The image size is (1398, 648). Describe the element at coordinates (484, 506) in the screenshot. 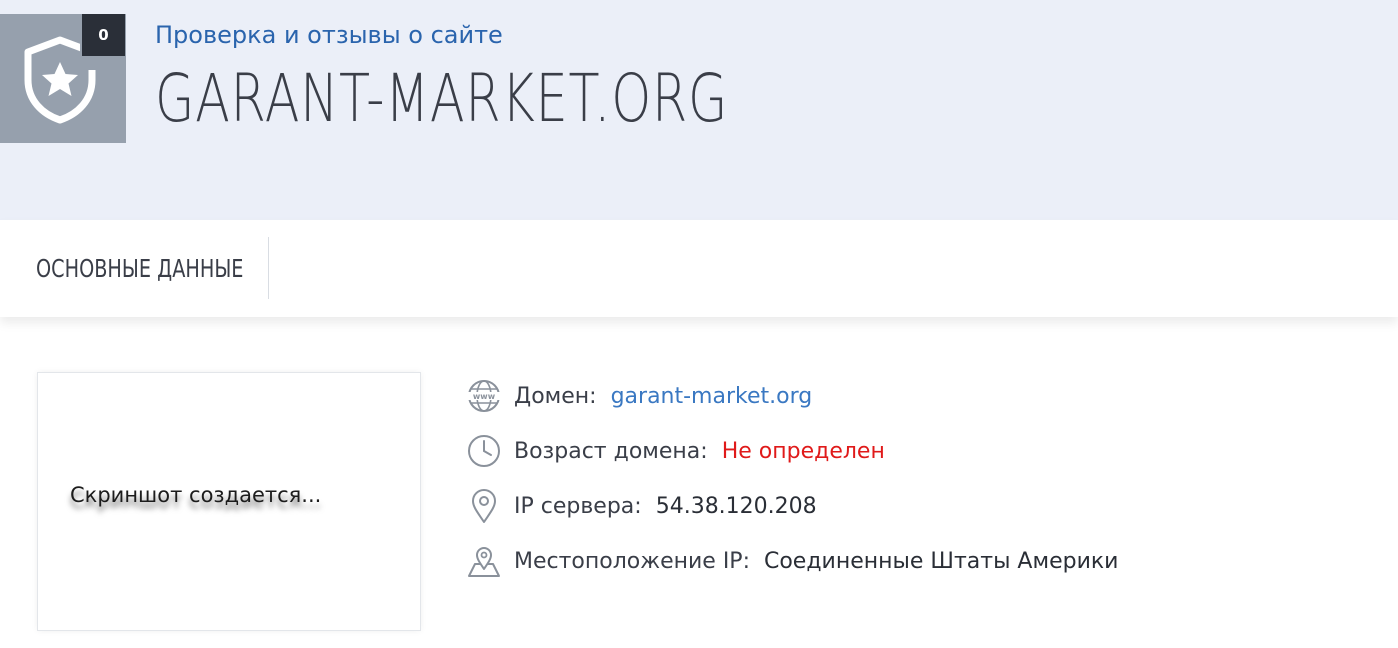

I see `location-pin-icon` at that location.